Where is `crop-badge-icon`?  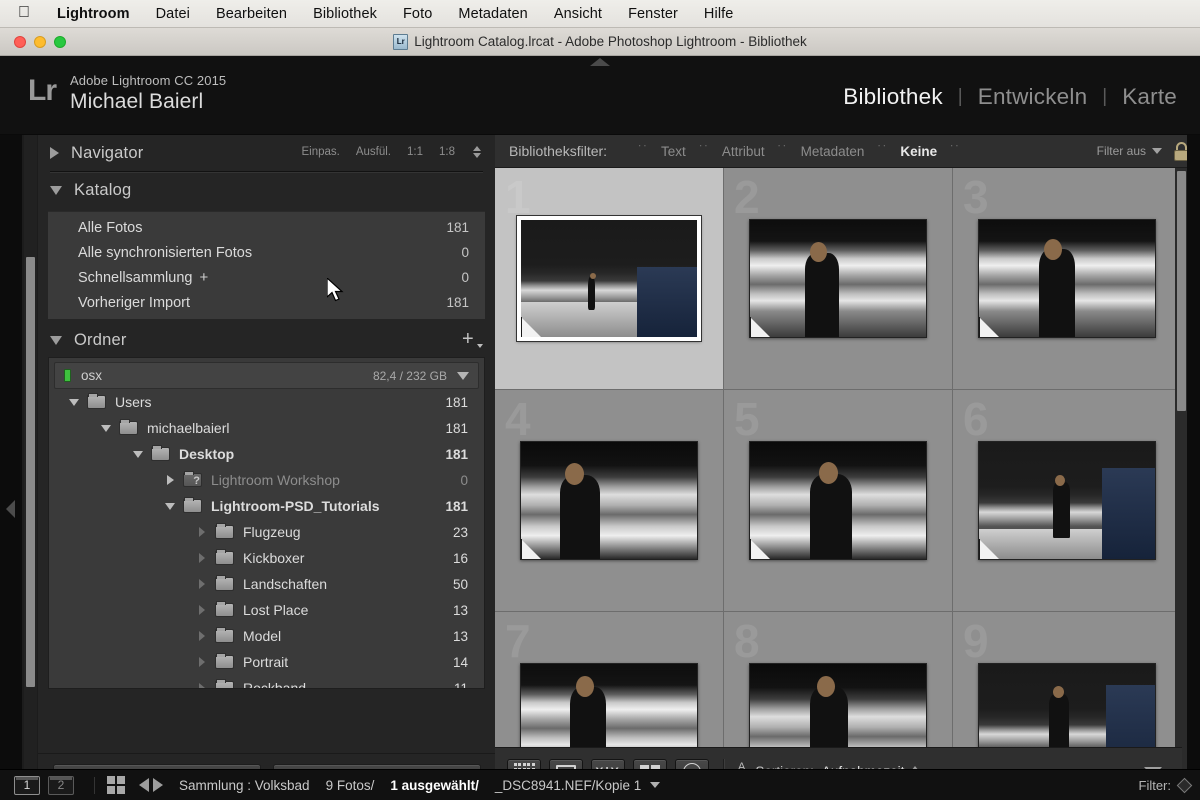
crop-badge-icon is located at coordinates (989, 549).